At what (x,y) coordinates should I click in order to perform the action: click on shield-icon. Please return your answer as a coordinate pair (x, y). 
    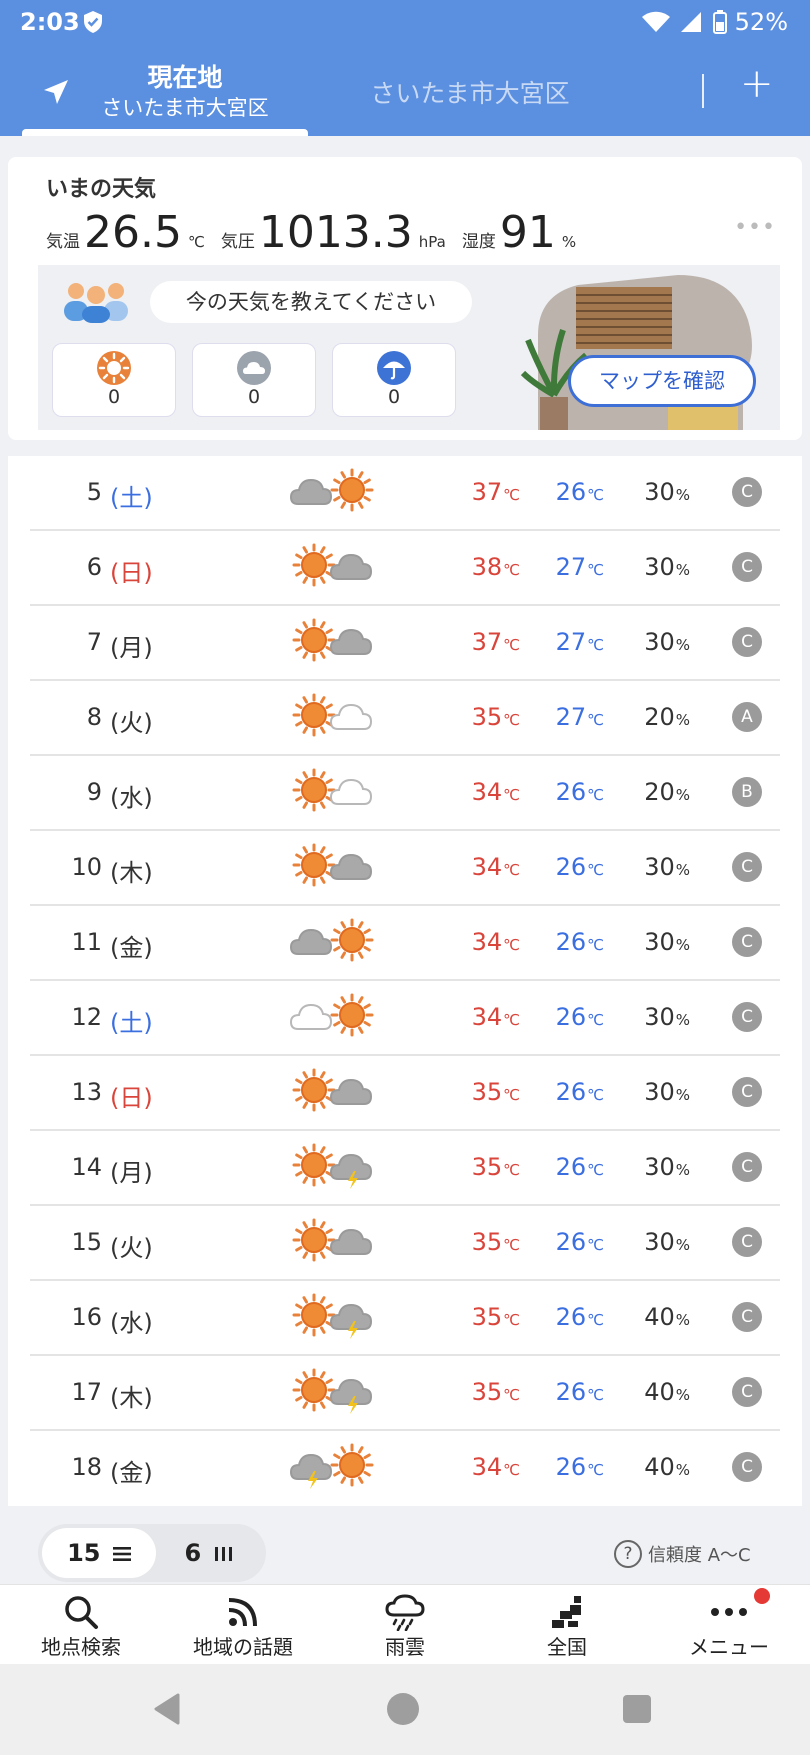
    Looking at the image, I should click on (93, 22).